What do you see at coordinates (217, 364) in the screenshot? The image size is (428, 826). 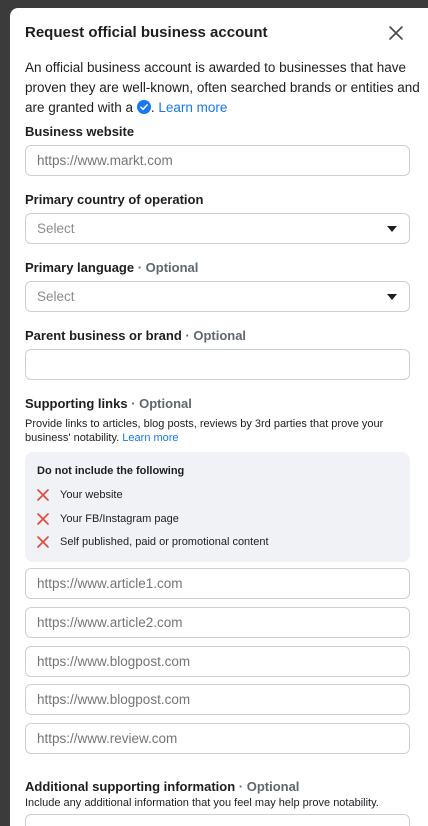 I see `parent-business-input` at bounding box center [217, 364].